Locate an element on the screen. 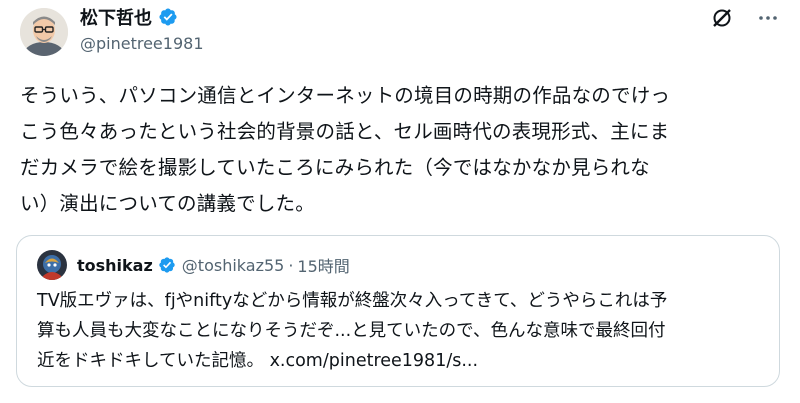  quoted-text-line: 算も人員も大変なことになりそうだぞ...と見ていたので、色んな意味で最終回付 is located at coordinates (351, 331).